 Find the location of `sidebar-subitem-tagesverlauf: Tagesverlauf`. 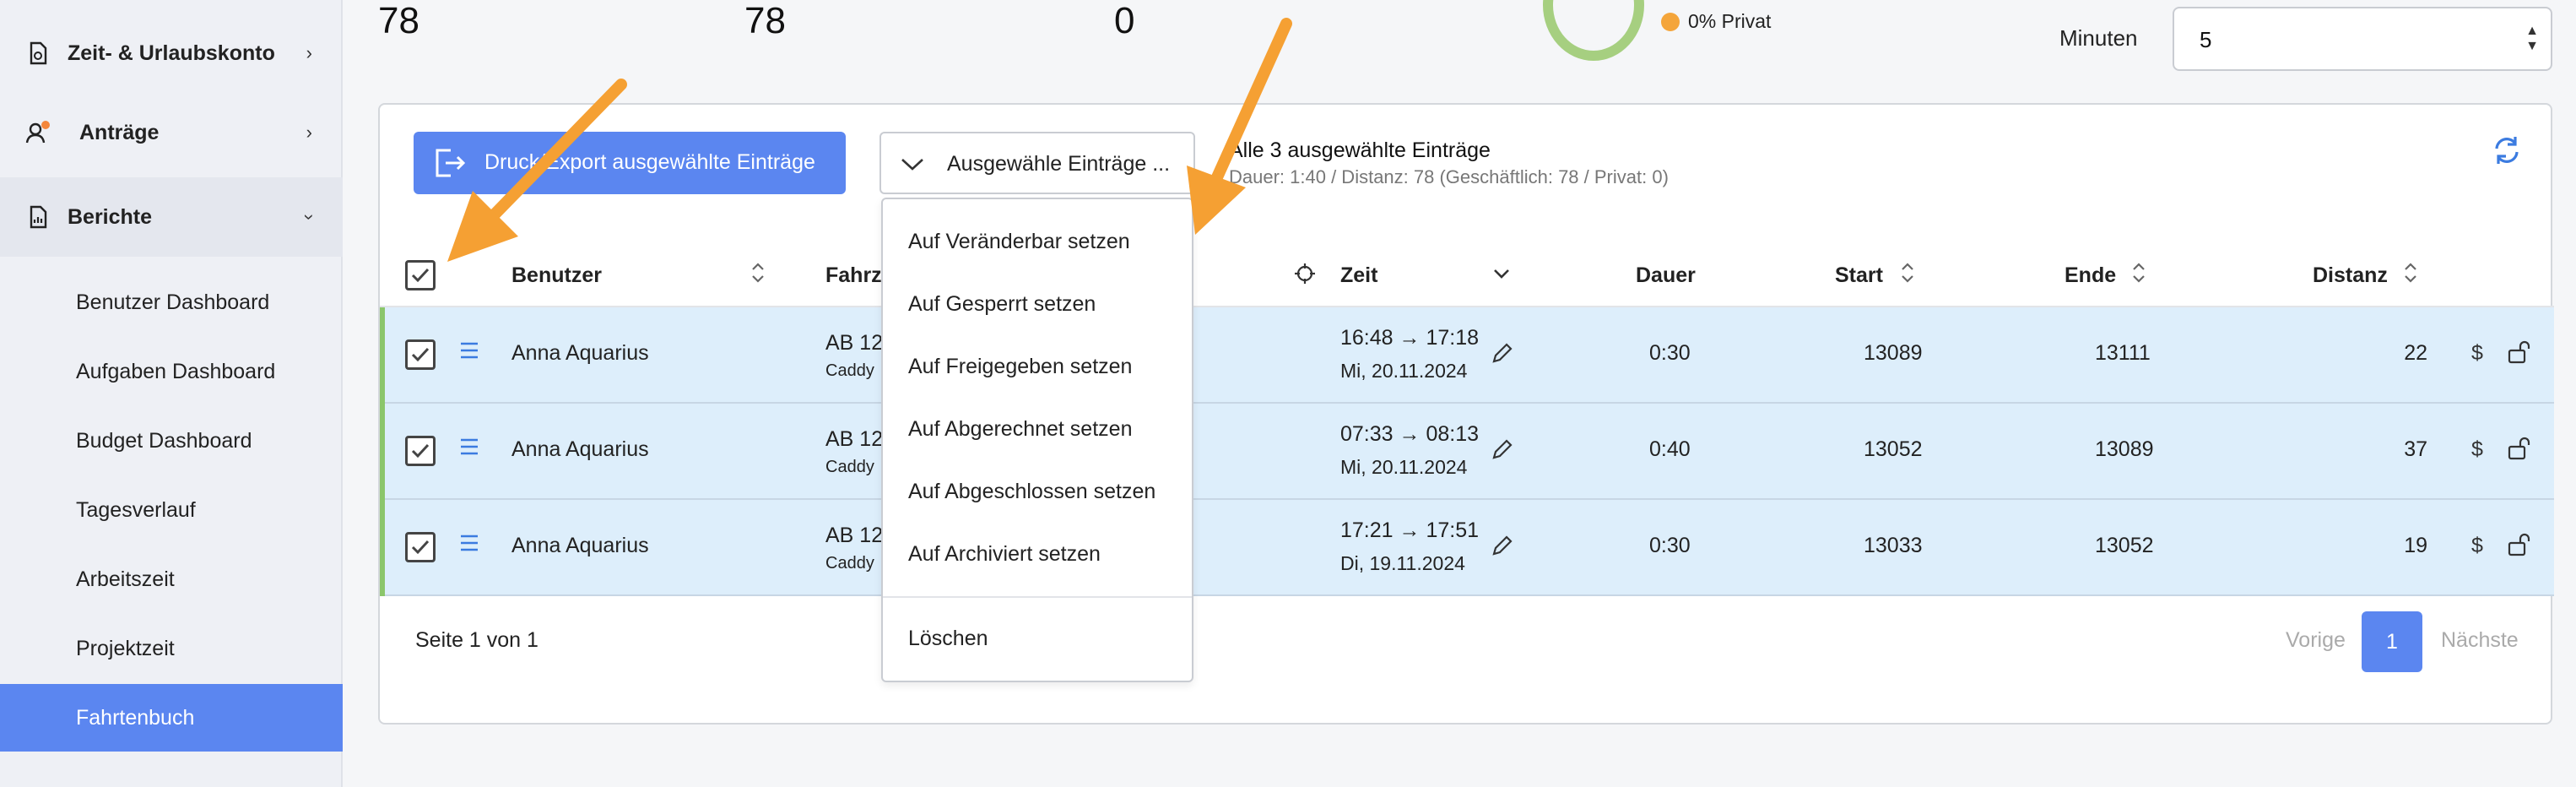

sidebar-subitem-tagesverlauf: Tagesverlauf is located at coordinates (171, 510).